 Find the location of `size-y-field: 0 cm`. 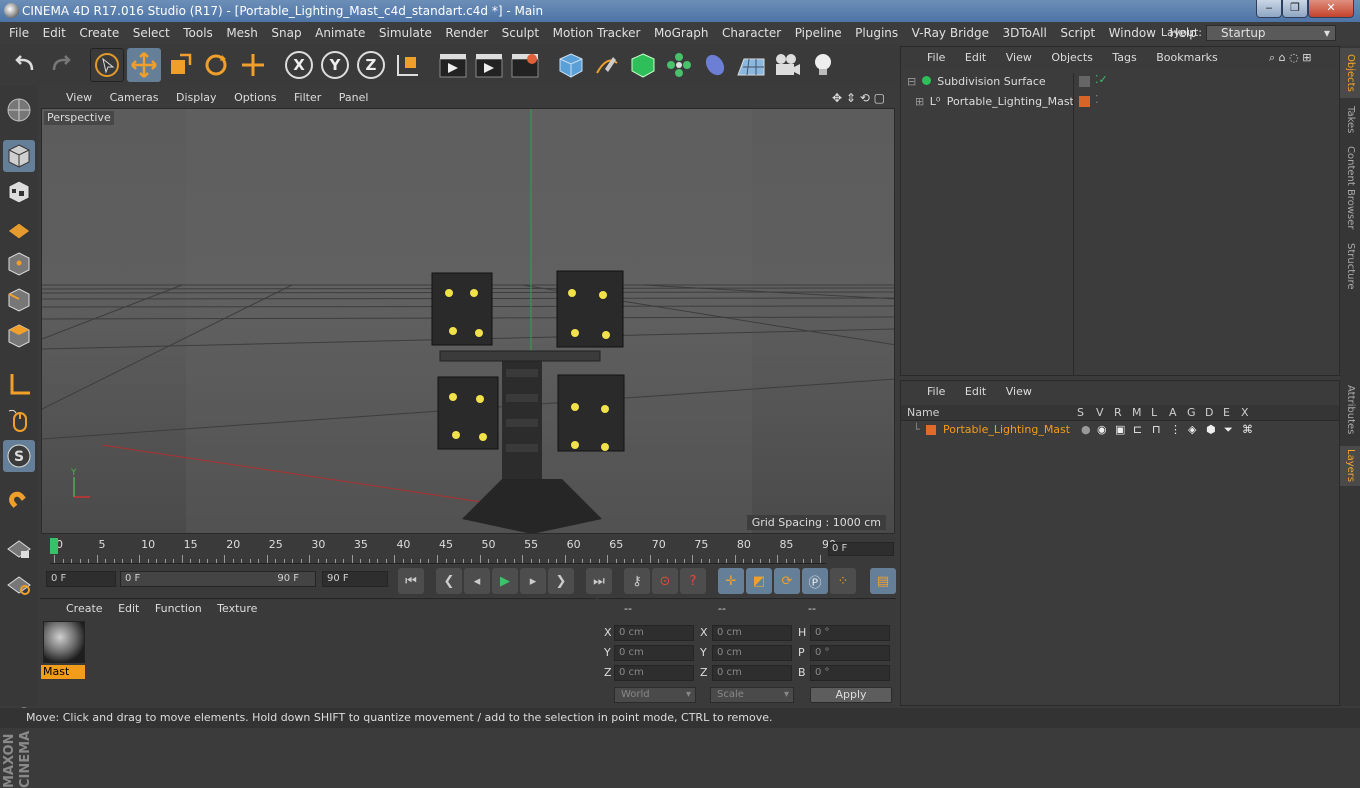

size-y-field: 0 cm is located at coordinates (752, 653).